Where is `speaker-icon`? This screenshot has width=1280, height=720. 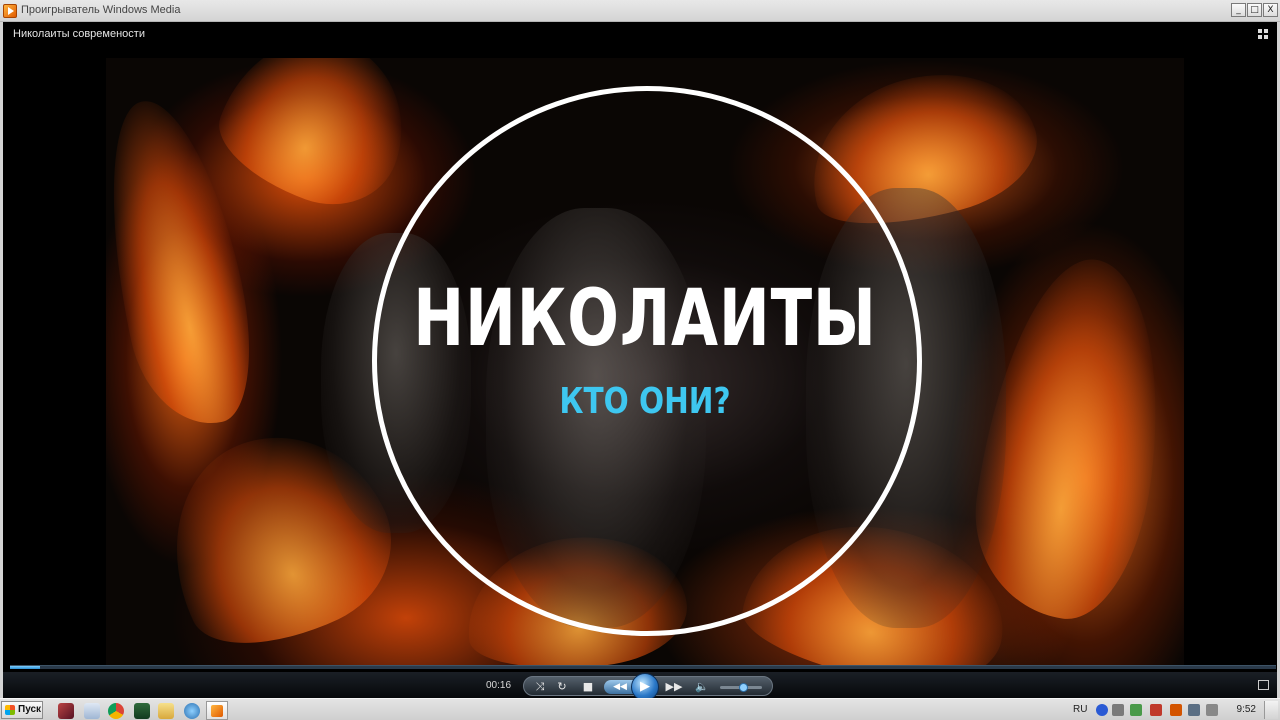
speaker-icon is located at coordinates (1212, 710).